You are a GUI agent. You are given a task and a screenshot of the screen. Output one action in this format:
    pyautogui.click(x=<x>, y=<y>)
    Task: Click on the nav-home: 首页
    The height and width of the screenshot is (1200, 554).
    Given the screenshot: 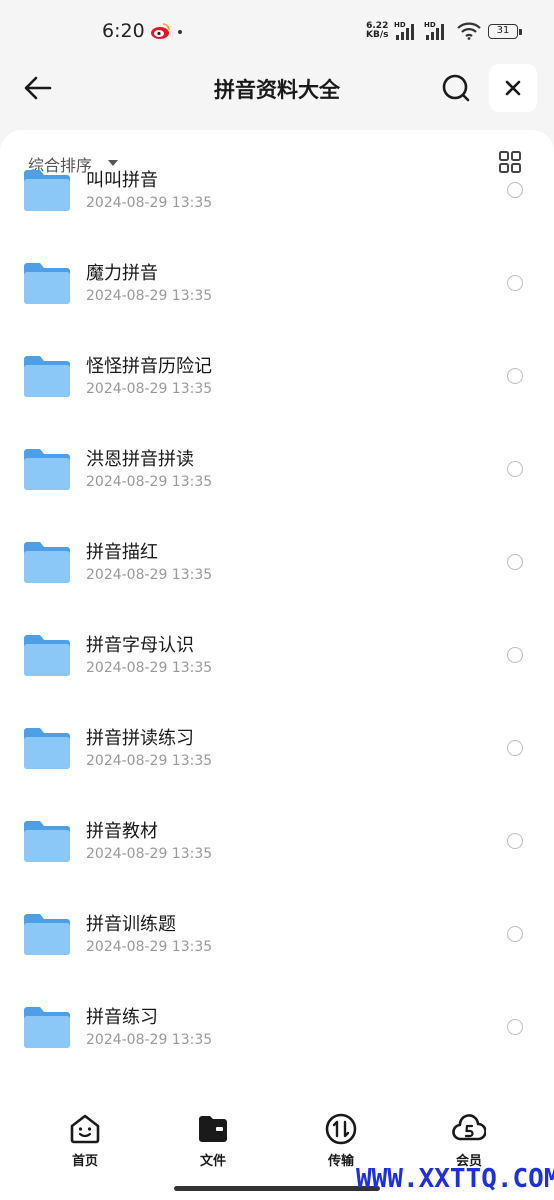 What is the action you would take?
    pyautogui.click(x=85, y=1142)
    